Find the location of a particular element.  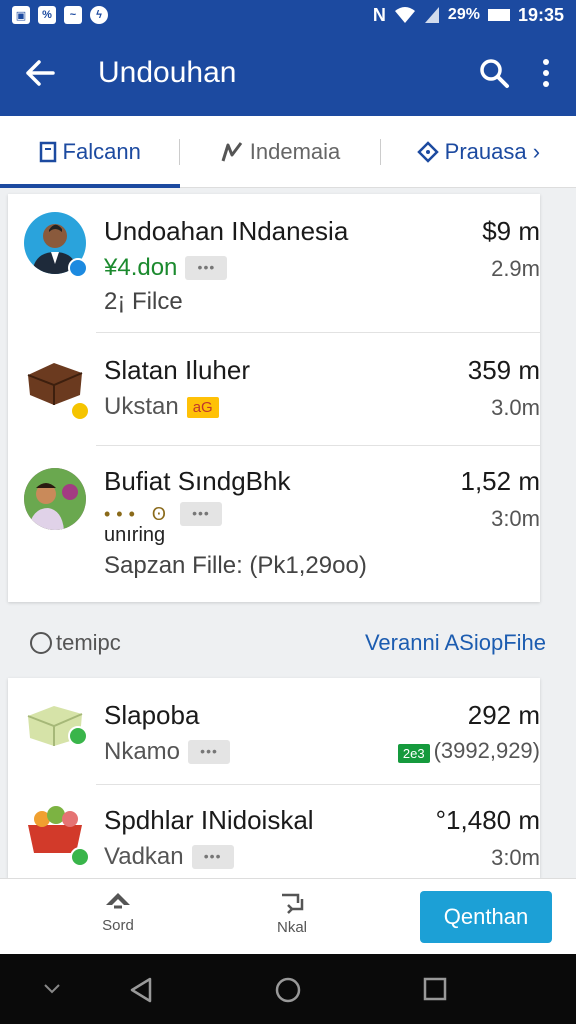

battery-icon is located at coordinates (498, 15).